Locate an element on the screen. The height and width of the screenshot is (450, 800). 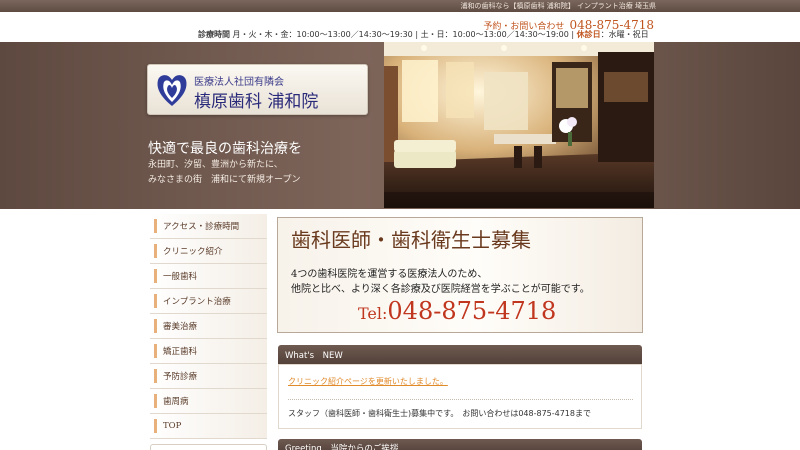
nav-item-periodontal: 歯周病 is located at coordinates (208, 401).